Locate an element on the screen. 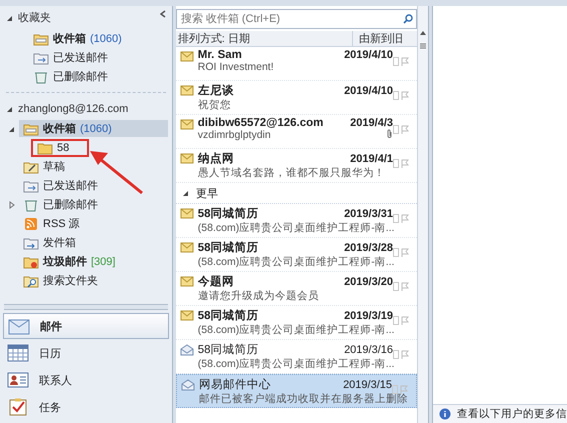 The width and height of the screenshot is (567, 423). task-clipboard-icon is located at coordinates (18, 407).